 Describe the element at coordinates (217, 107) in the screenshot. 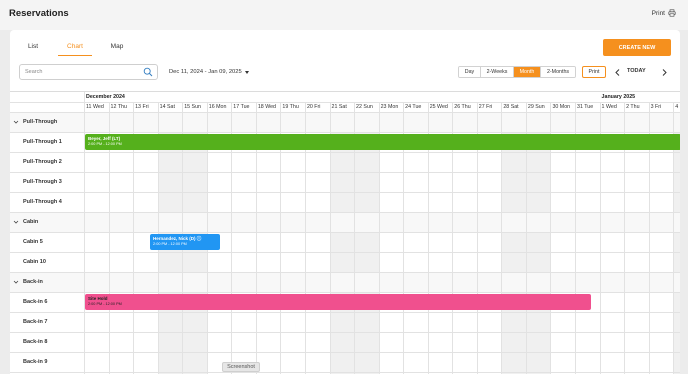

I see `day-header: 16 Mon` at that location.